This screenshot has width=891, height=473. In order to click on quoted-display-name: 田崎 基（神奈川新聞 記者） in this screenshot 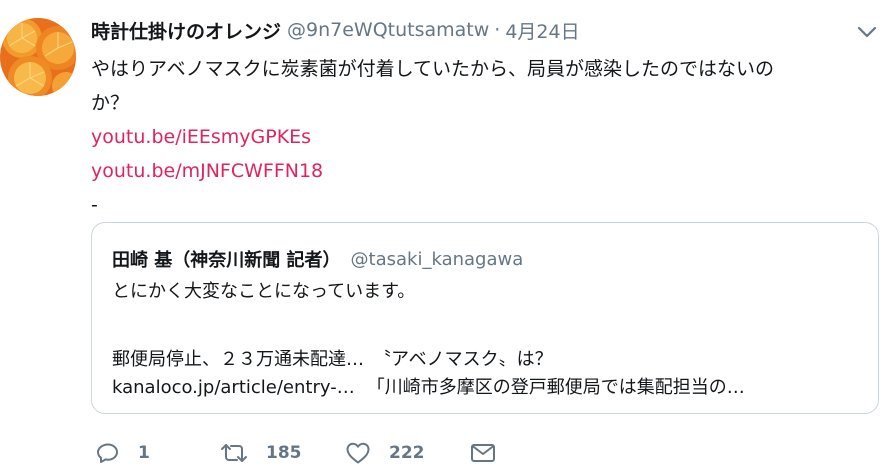, I will do `click(226, 260)`.